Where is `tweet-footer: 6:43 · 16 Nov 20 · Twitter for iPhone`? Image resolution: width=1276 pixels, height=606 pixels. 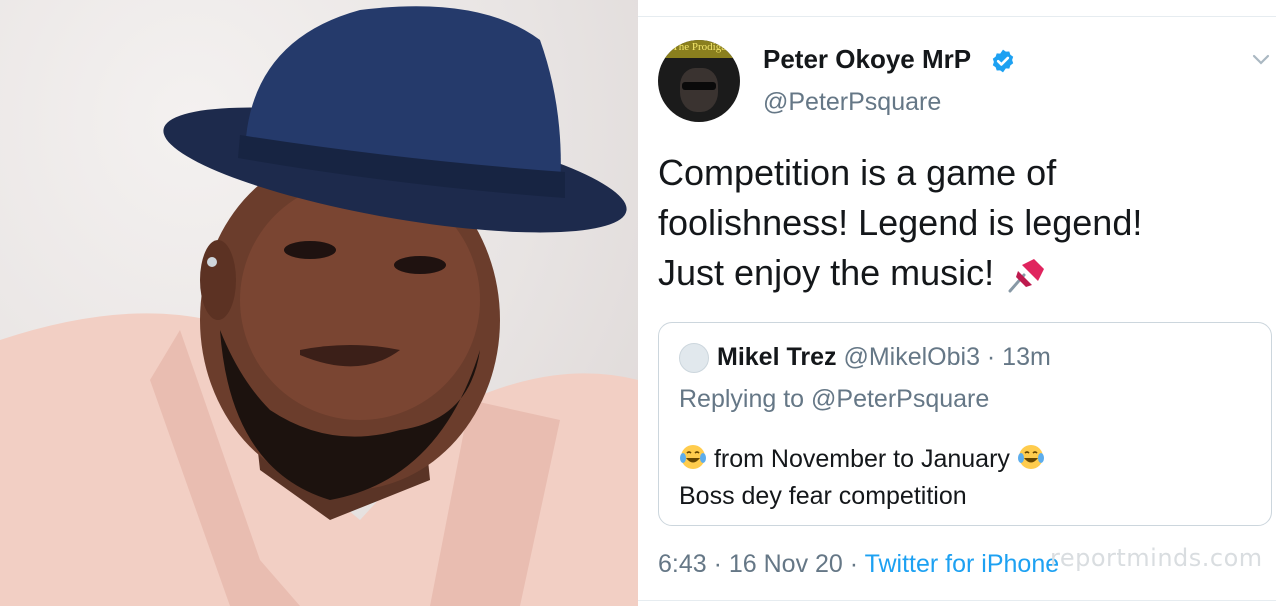
tweet-footer: 6:43 · 16 Nov 20 · Twitter for iPhone is located at coordinates (858, 564).